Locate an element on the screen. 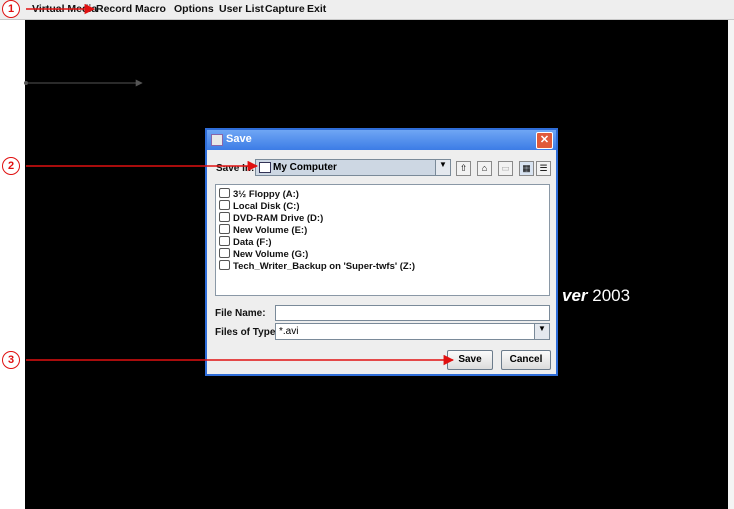 The width and height of the screenshot is (734, 509). callout-3: 3 is located at coordinates (11, 360).